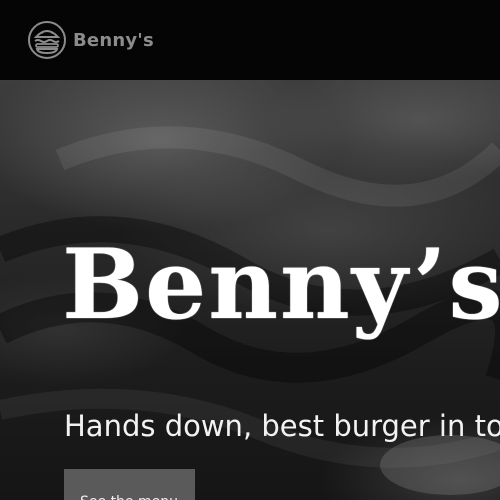 The width and height of the screenshot is (500, 500). I want to click on brand-logo-link: Benny's, so click(90, 40).